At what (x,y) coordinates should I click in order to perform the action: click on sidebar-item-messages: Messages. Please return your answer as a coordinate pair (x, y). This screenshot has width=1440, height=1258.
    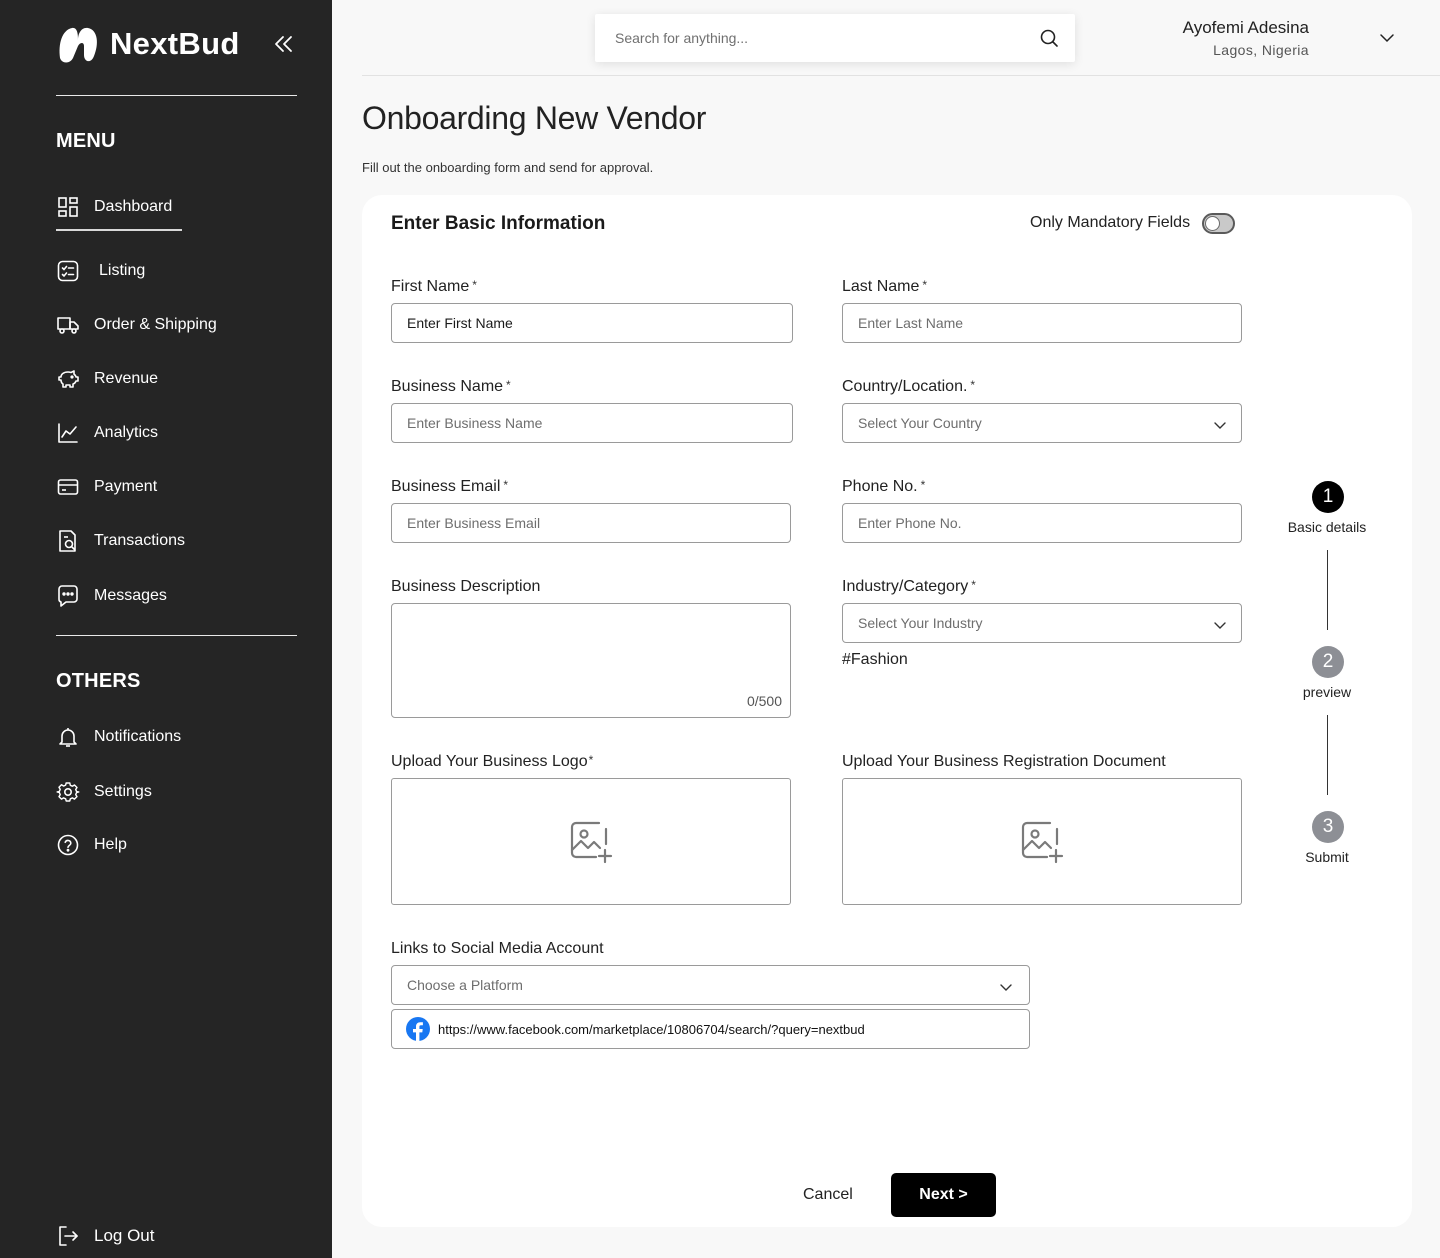
    Looking at the image, I should click on (111, 596).